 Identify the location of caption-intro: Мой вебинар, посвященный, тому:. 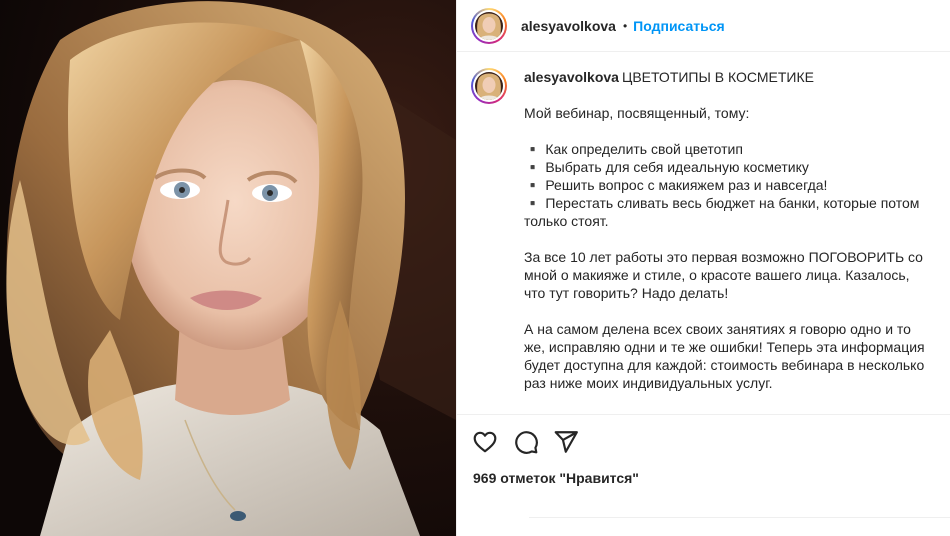
(637, 113).